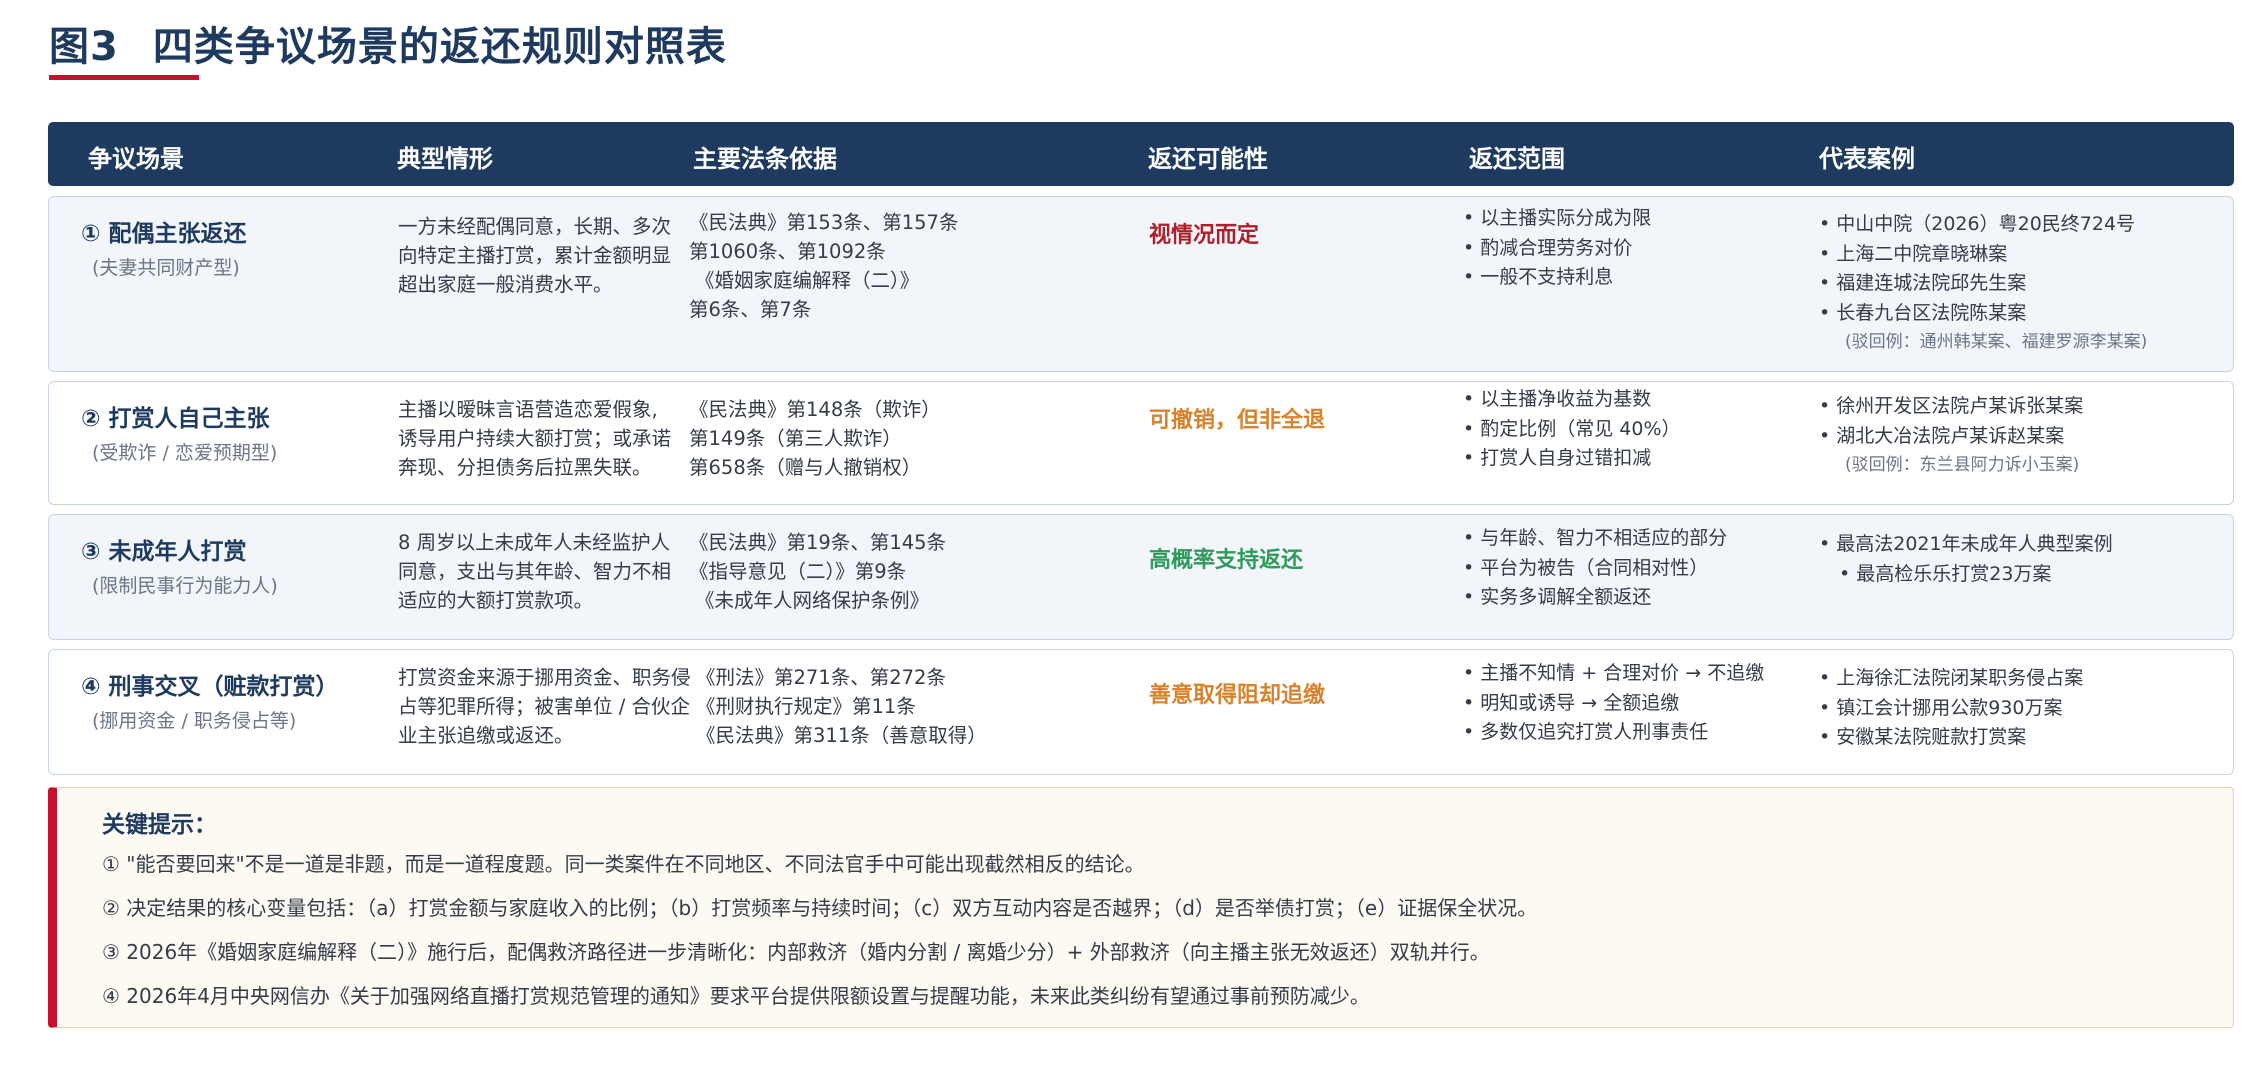 Image resolution: width=2268 pixels, height=1072 pixels. I want to click on scope-item: 明知或诱导 → 全额追缴, so click(1613, 704).